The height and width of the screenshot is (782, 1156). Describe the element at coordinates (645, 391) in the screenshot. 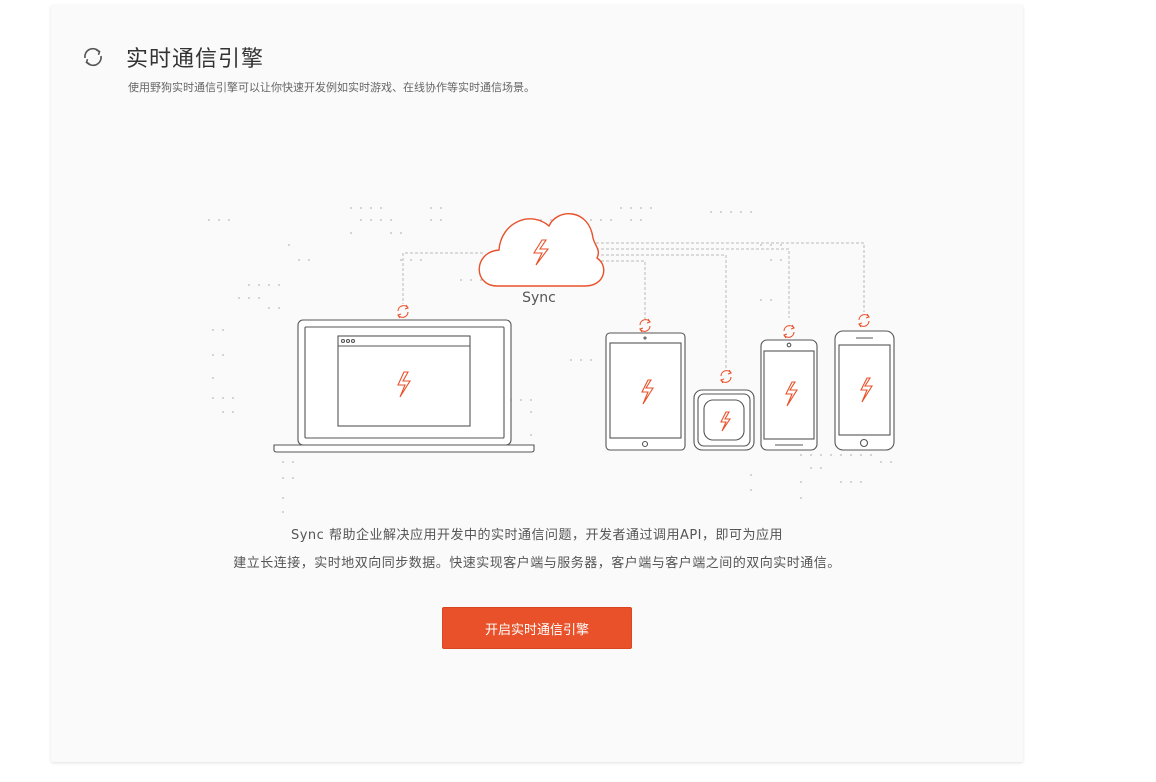

I see `tablet-icon` at that location.